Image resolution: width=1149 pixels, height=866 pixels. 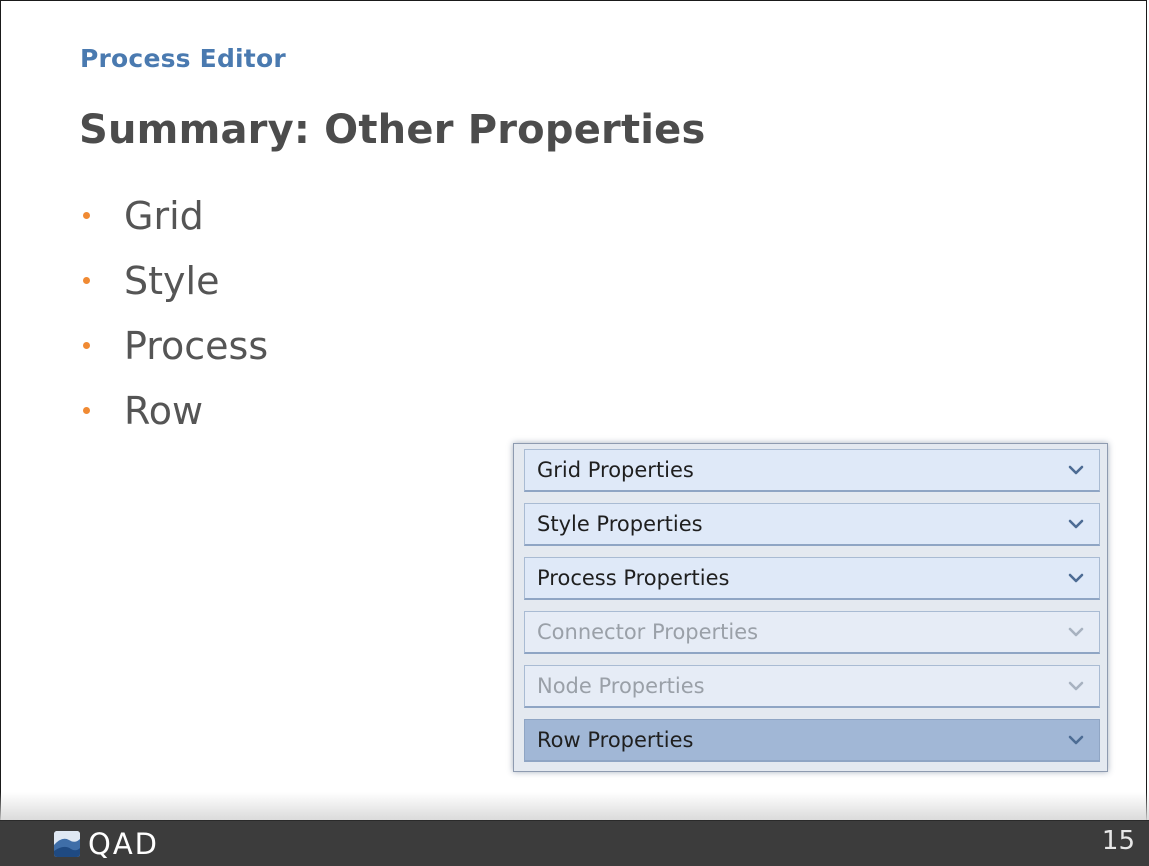 I want to click on node-properties-label: Node Properties, so click(x=621, y=686).